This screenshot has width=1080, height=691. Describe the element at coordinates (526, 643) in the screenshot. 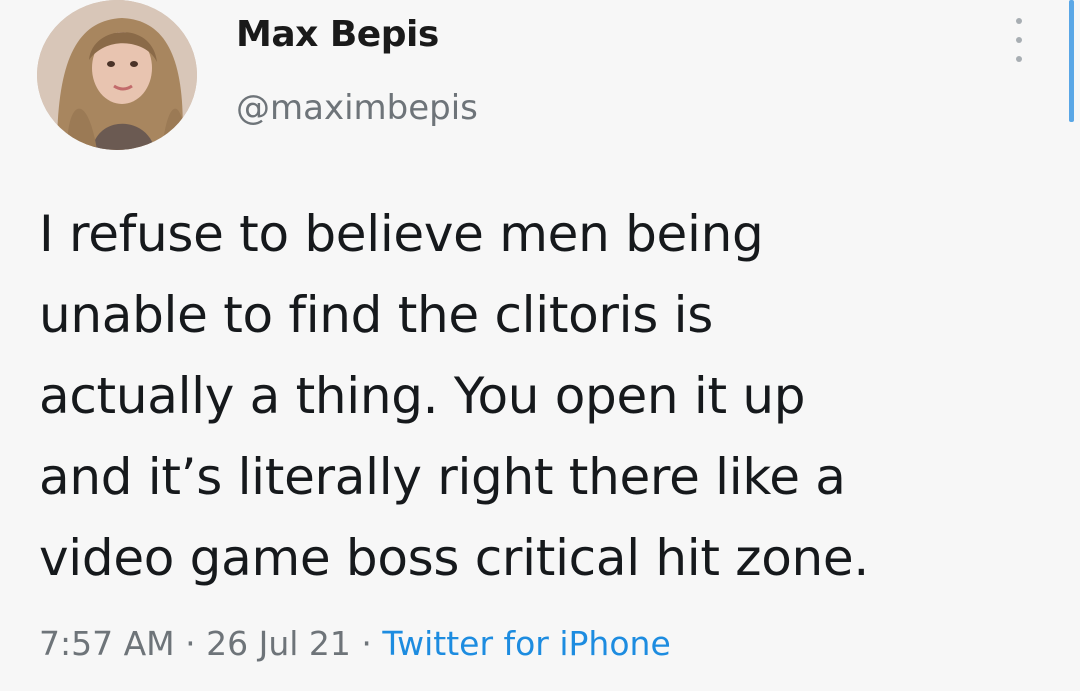

I see `tweet-source-link: Twitter for iPhone` at that location.